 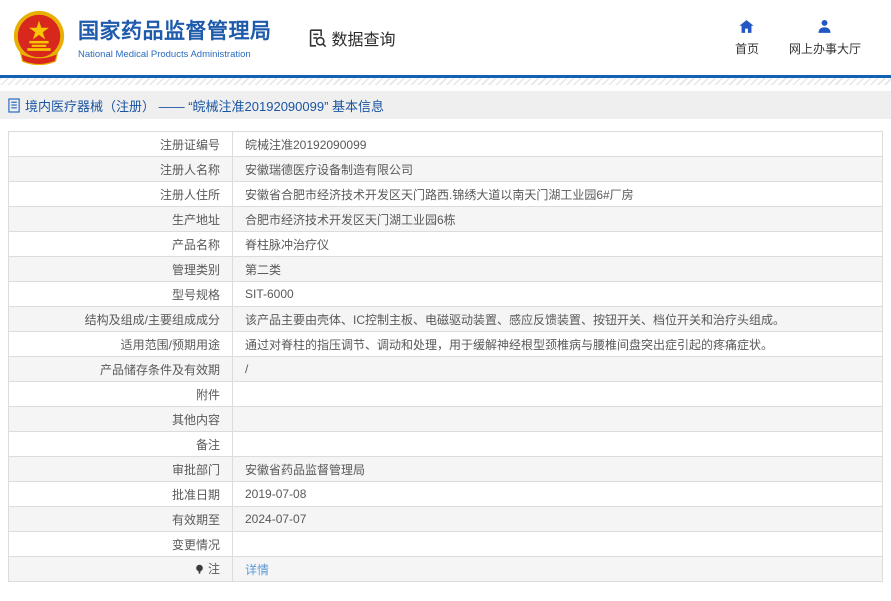 I want to click on table-row: 管理类别 第二类, so click(x=445, y=269).